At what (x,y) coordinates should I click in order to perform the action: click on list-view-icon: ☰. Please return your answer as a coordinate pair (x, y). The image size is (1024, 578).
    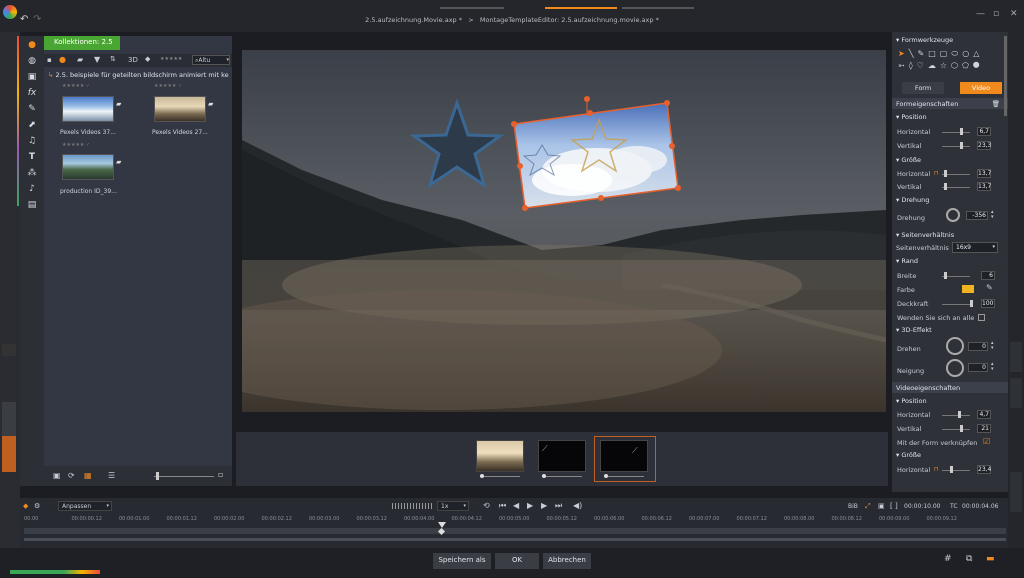
    Looking at the image, I should click on (111, 475).